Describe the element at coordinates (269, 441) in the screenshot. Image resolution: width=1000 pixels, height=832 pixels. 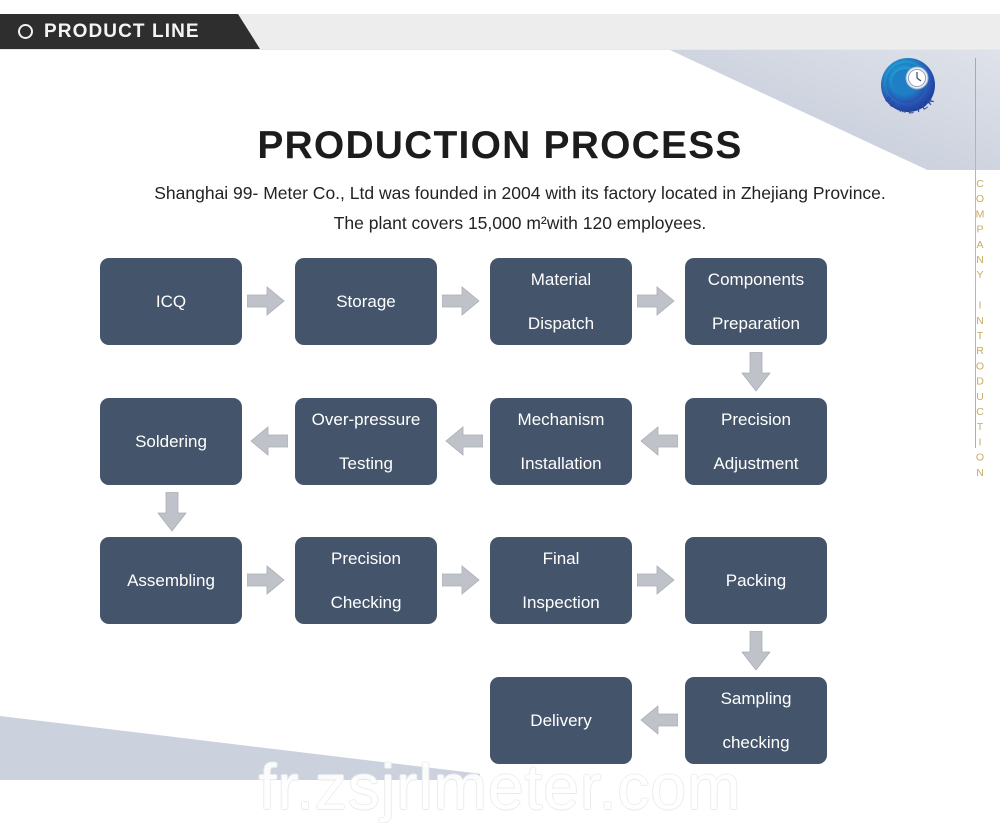
I see `arrow-left-over-pressure-testing-to-soldering` at that location.